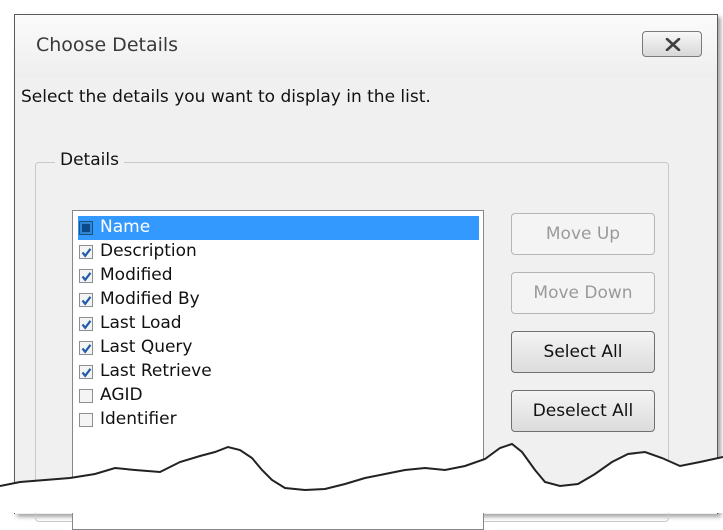 This screenshot has height=530, width=723. Describe the element at coordinates (121, 395) in the screenshot. I see `list-item-label: AGID` at that location.